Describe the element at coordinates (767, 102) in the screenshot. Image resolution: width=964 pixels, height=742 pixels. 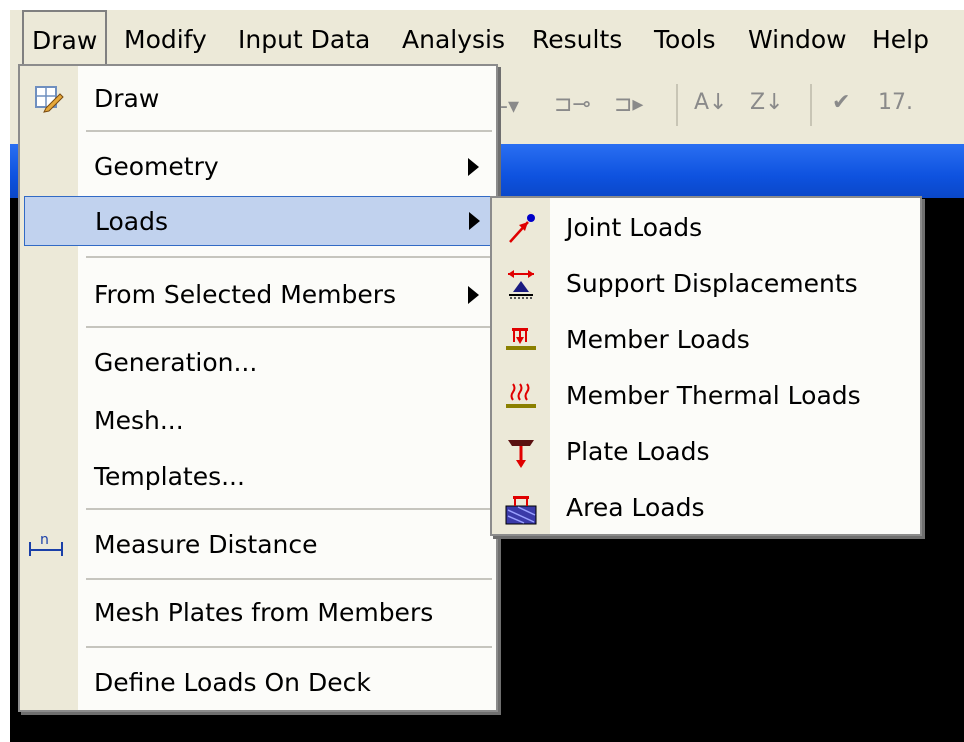
I see `sort-descending-icon: Z↓` at that location.